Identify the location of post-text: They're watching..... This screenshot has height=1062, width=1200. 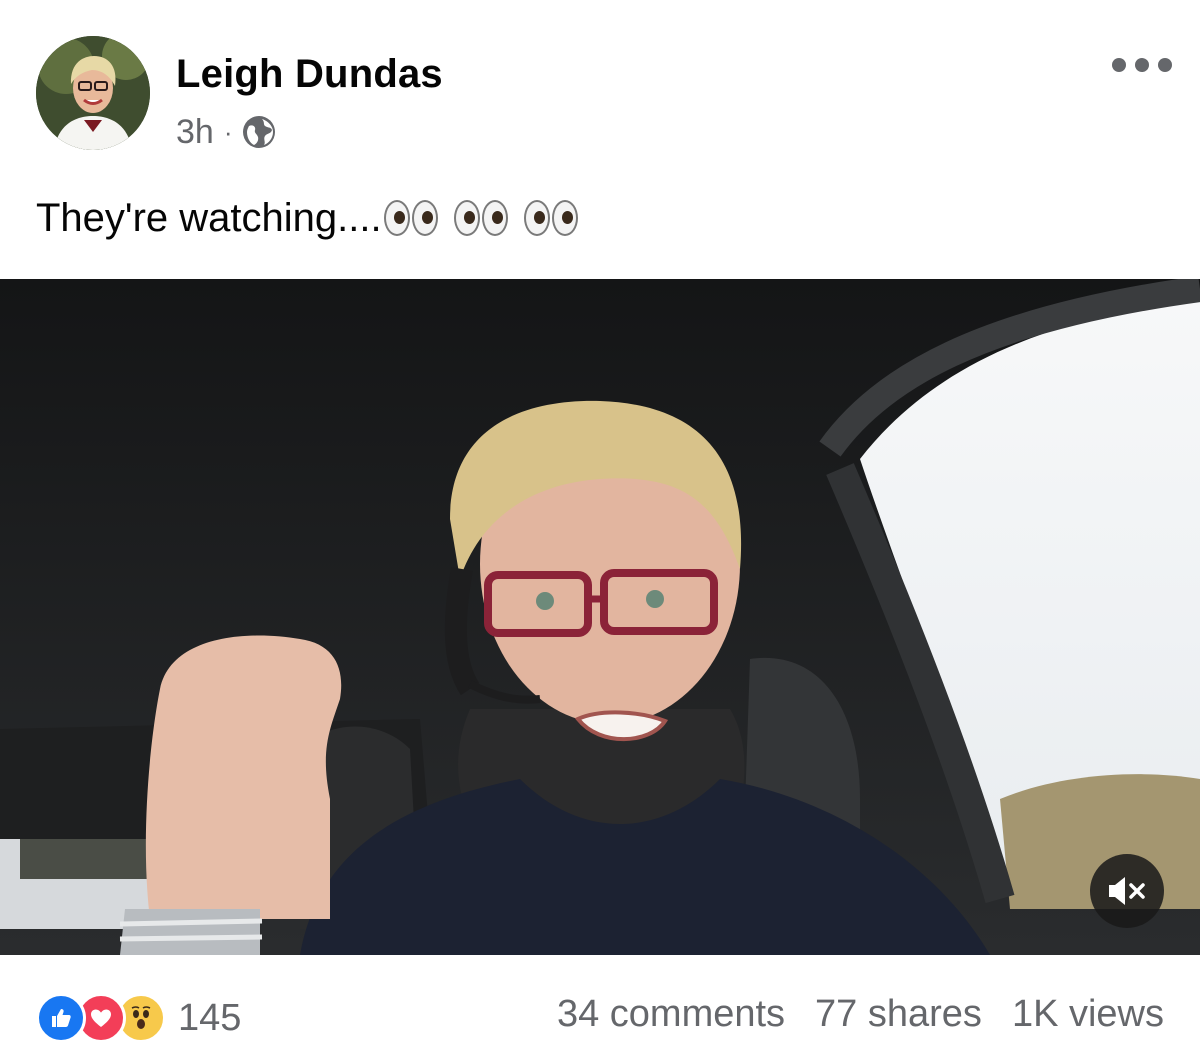
(209, 218).